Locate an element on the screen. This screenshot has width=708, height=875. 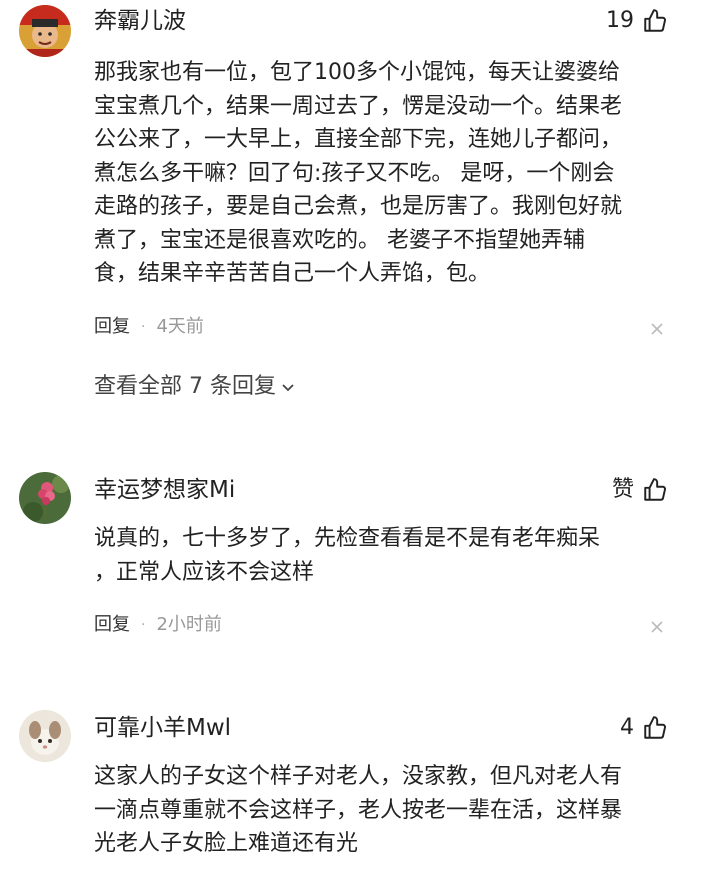
view-all-replies-label: 查看全部 7 条回复 is located at coordinates (185, 386).